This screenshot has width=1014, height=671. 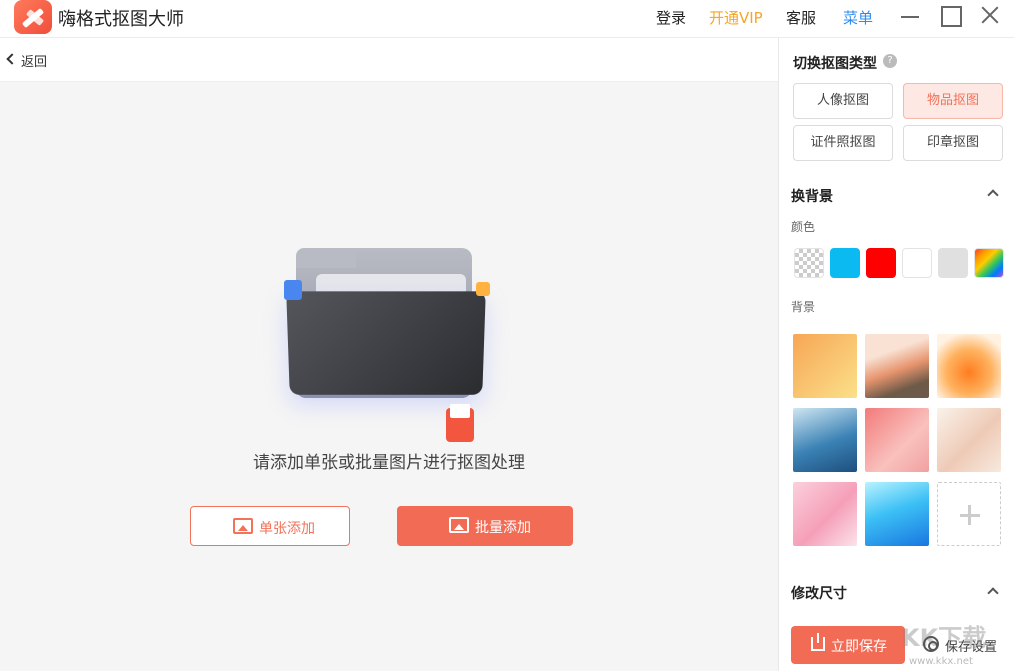 I want to click on color-swatch-gray, so click(x=953, y=263).